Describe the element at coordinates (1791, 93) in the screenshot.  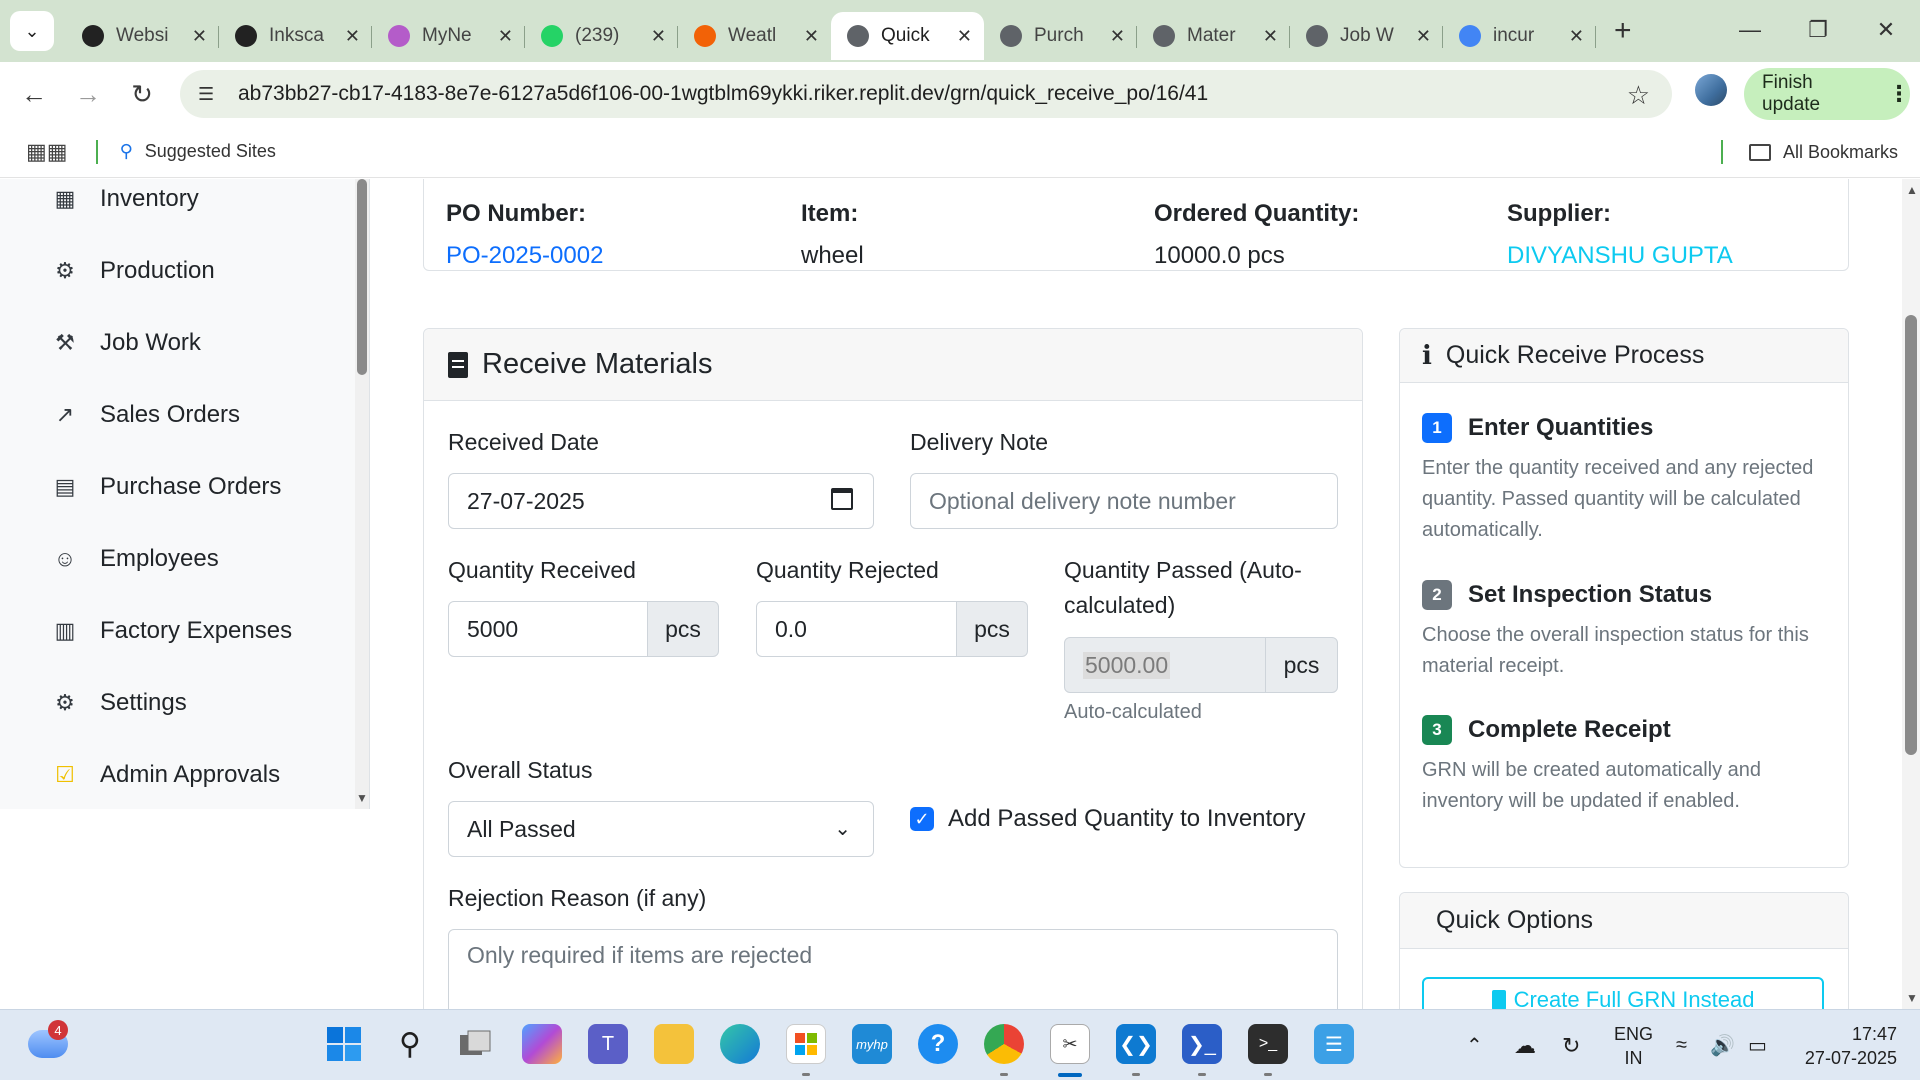
I see `finish-update-label: Finish update` at that location.